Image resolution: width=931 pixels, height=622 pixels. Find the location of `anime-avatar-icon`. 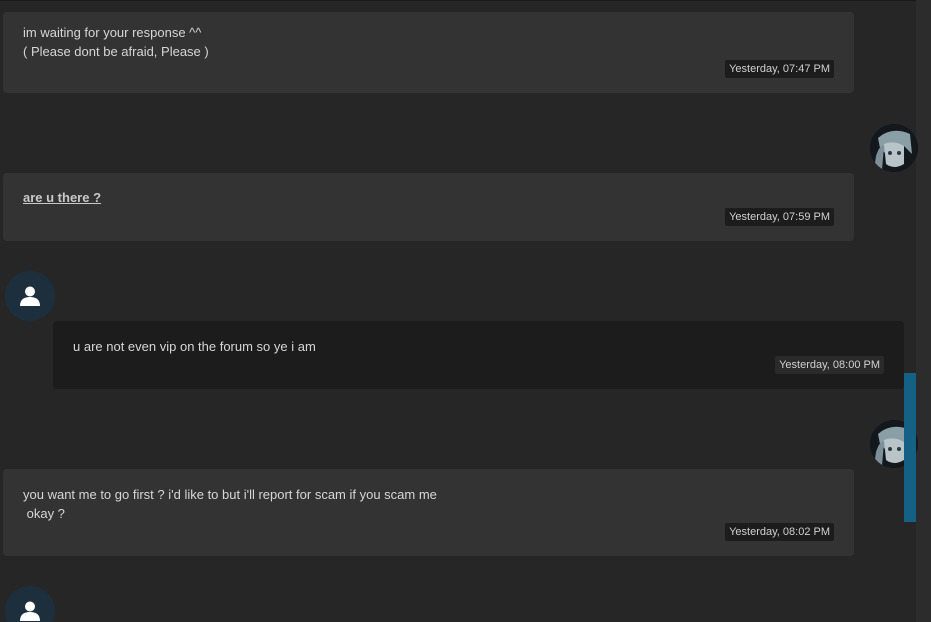

anime-avatar-icon is located at coordinates (894, 148).